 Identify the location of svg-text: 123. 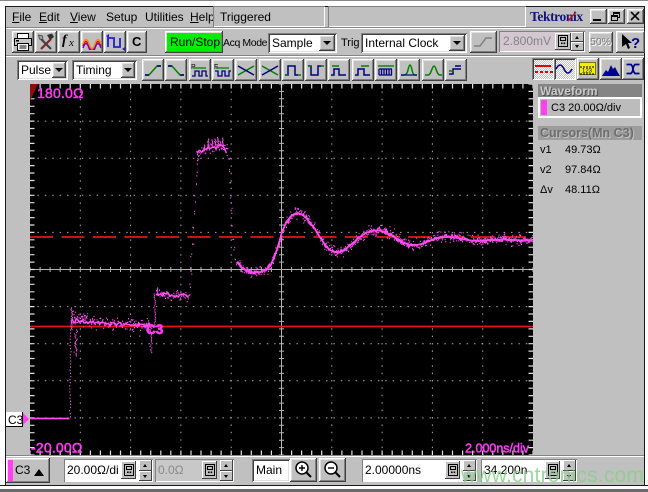
(587, 72).